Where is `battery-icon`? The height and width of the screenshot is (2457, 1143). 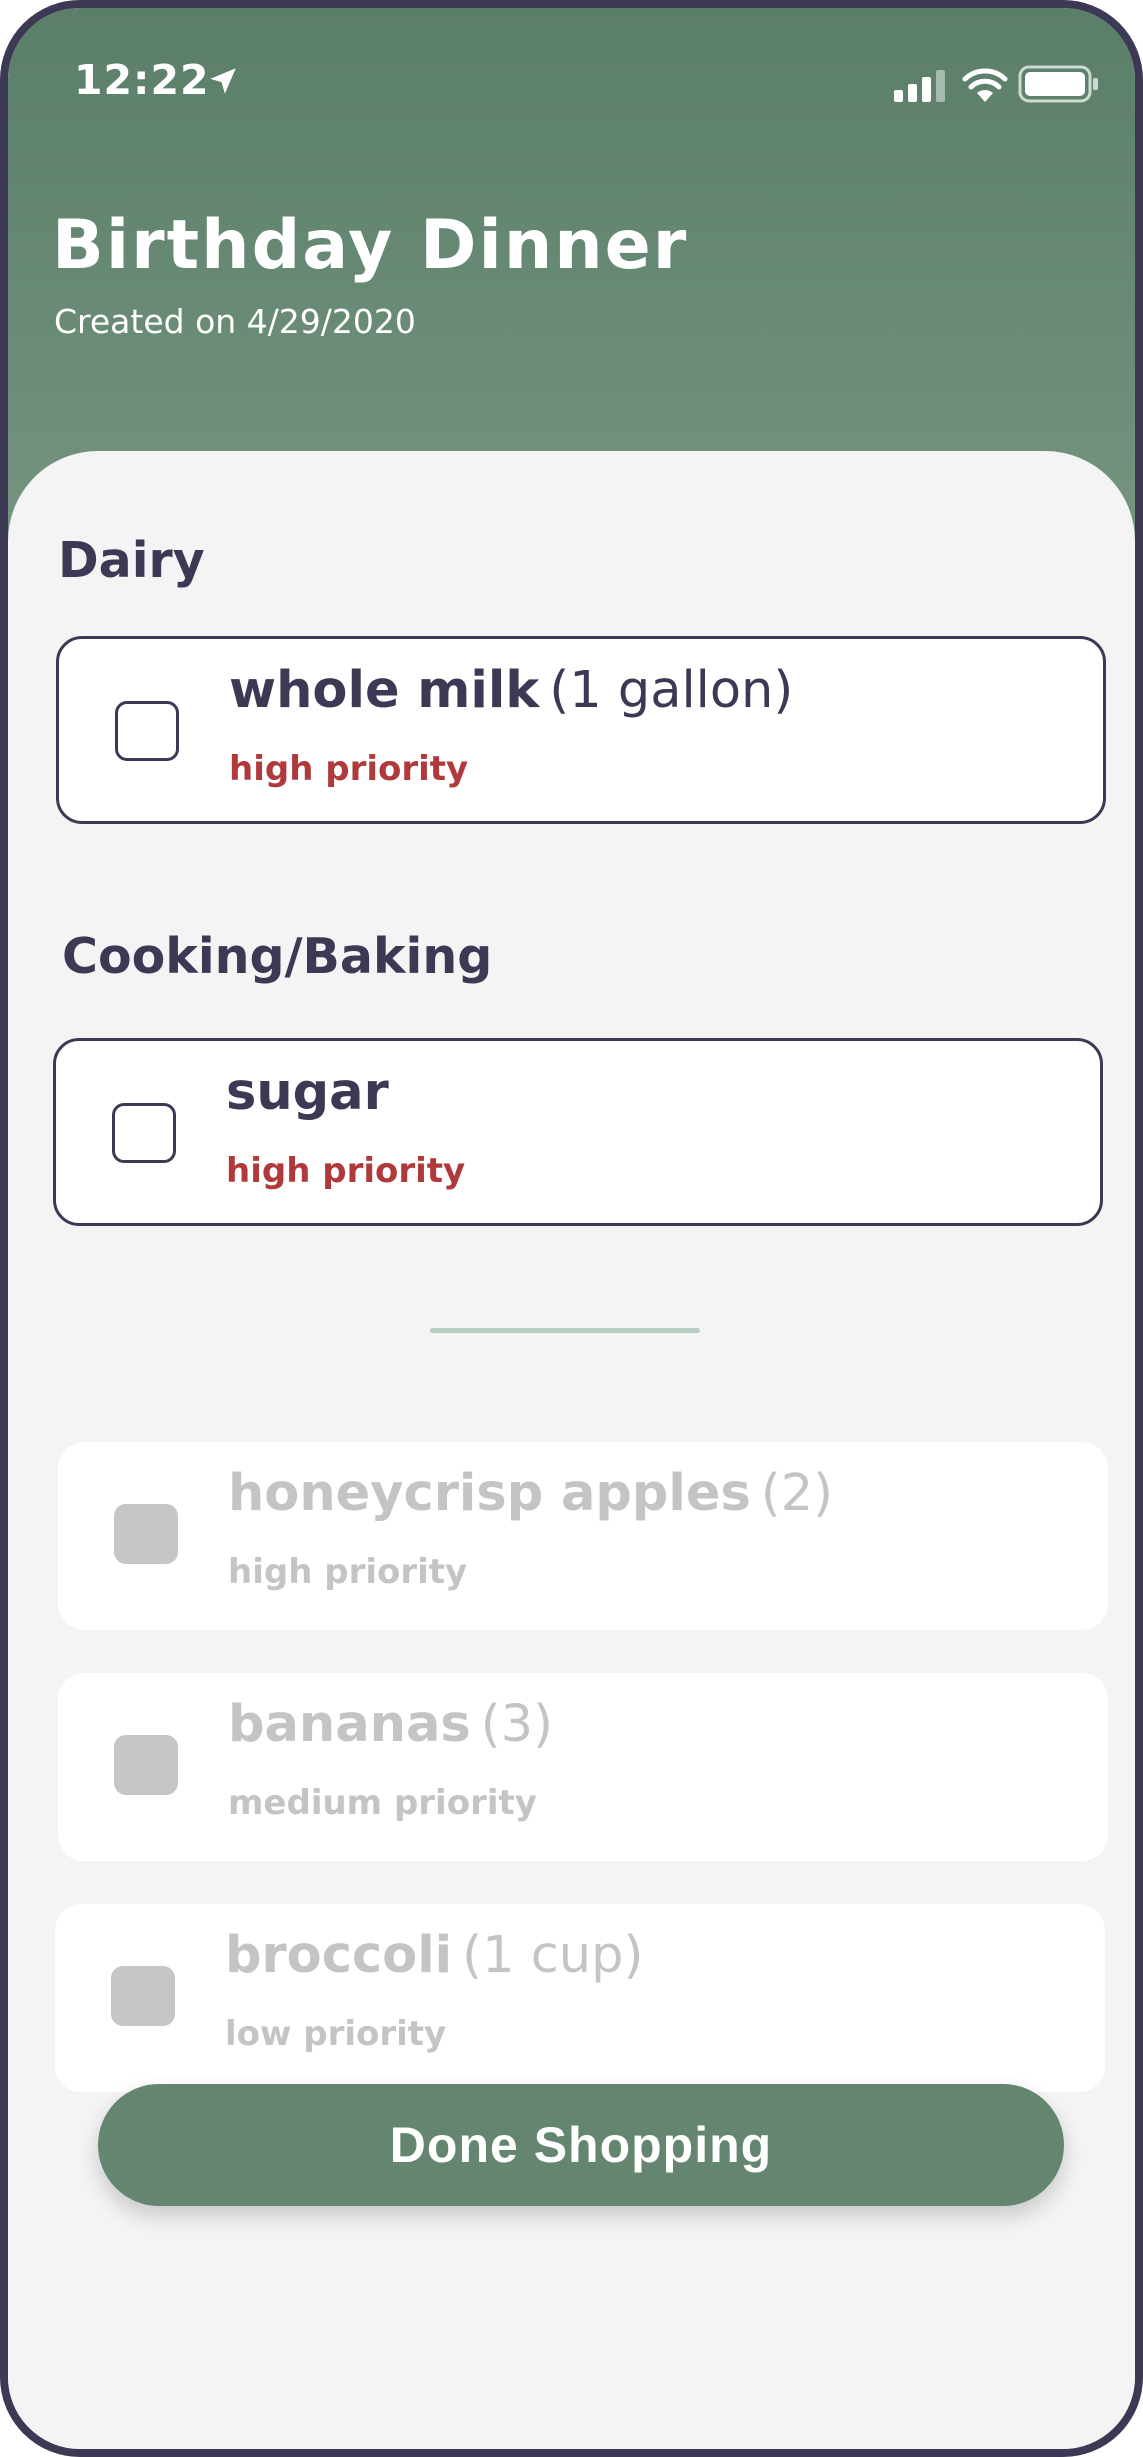 battery-icon is located at coordinates (1058, 84).